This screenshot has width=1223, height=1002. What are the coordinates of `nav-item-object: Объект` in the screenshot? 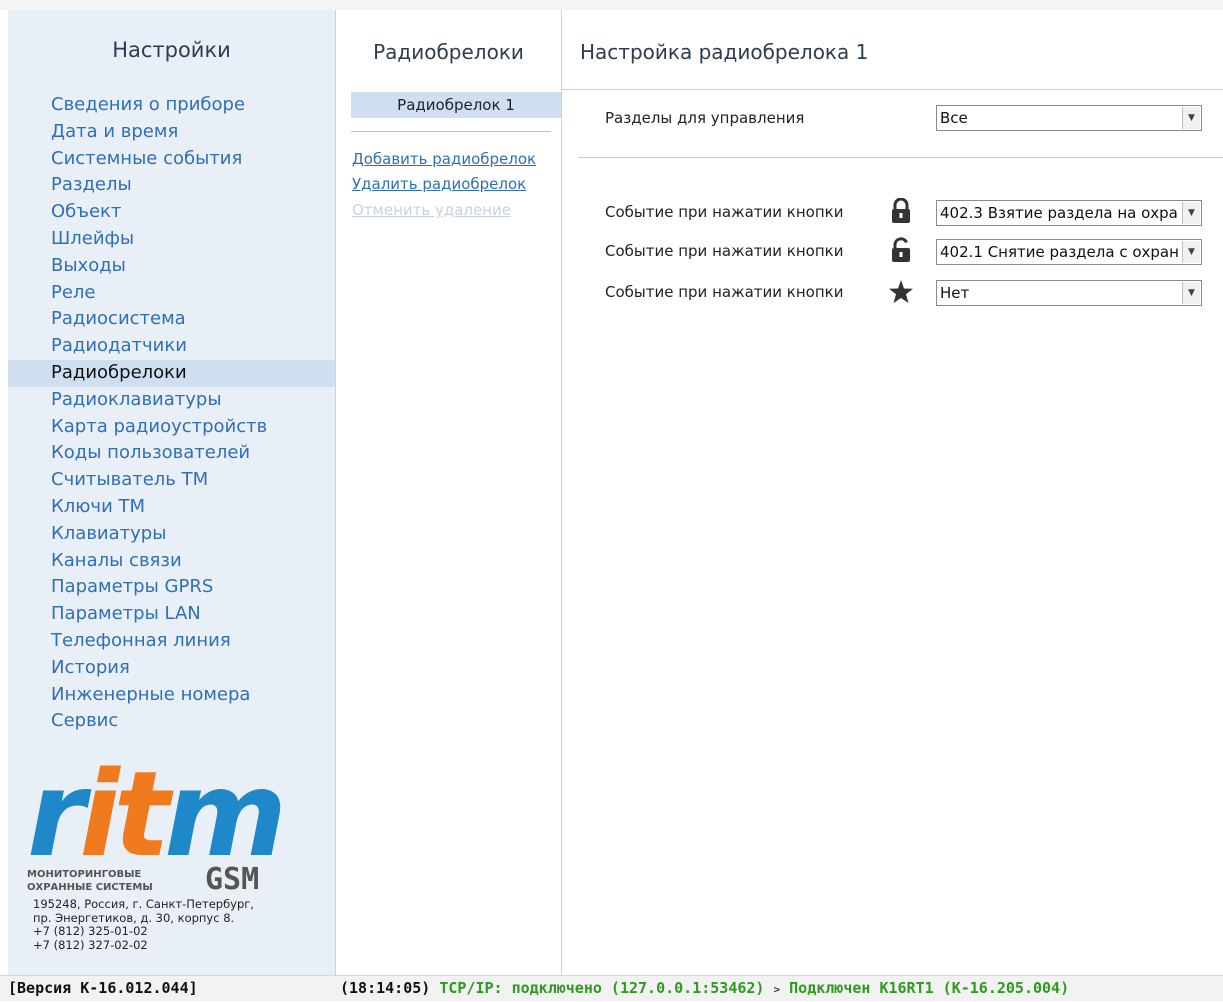 It's located at (171, 212).